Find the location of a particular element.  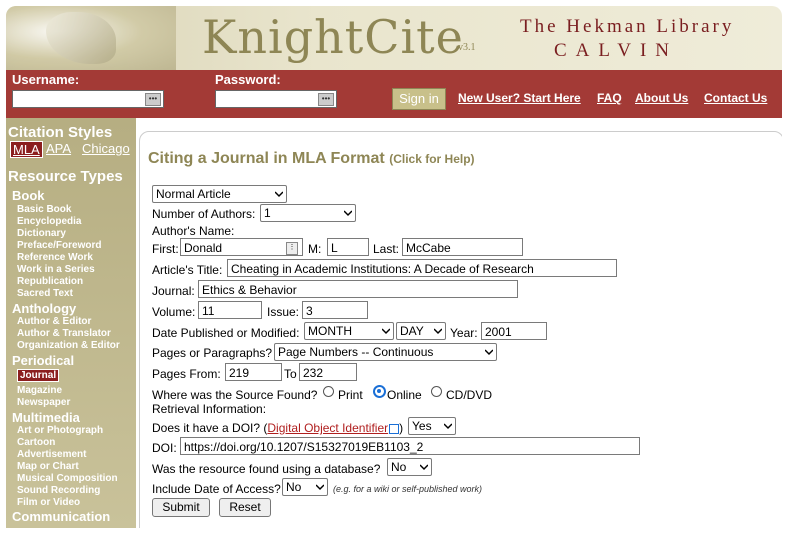

sidebar-item-film-video: Film or Video is located at coordinates (48, 502).